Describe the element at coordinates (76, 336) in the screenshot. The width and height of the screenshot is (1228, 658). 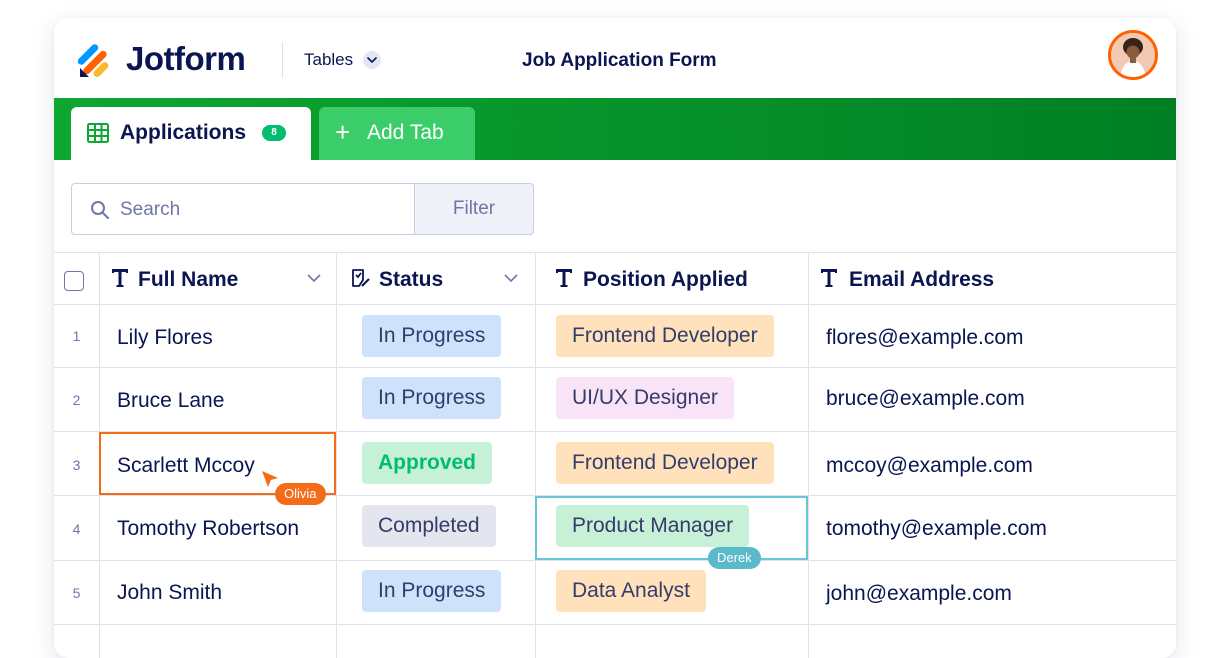
I see `row-number: 1` at that location.